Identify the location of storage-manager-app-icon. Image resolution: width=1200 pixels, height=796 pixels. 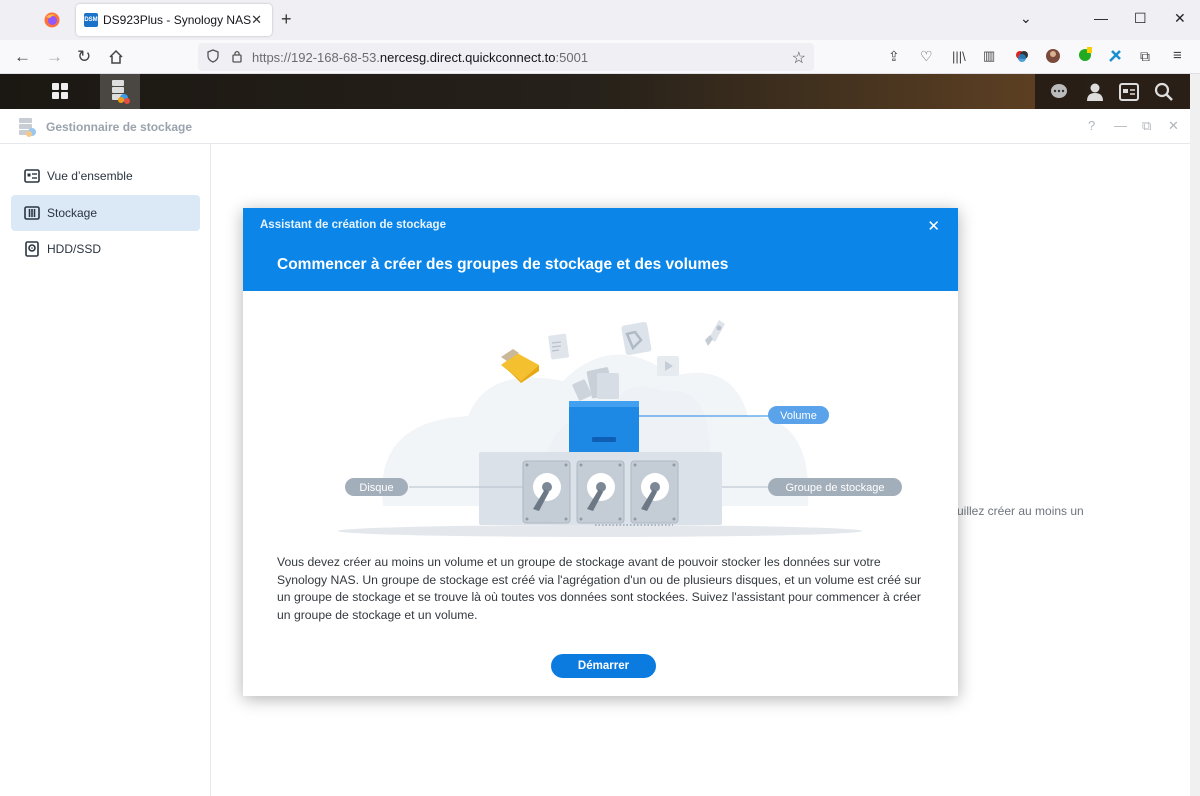
(27, 127).